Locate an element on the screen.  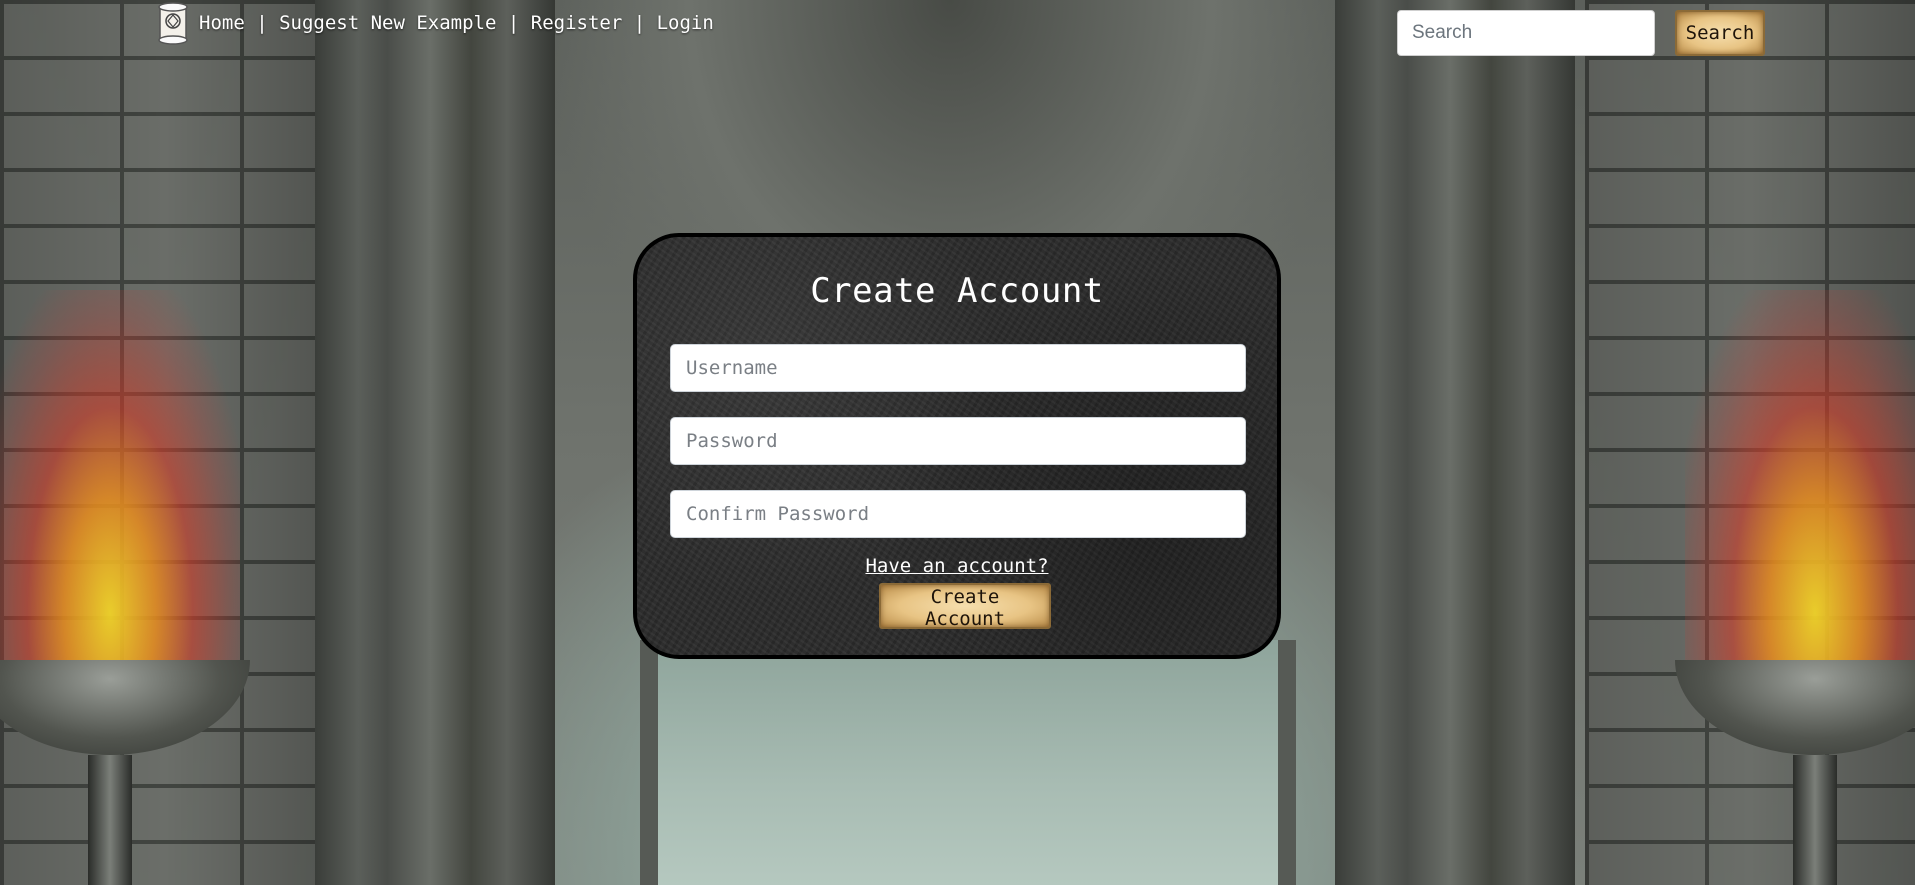
panel-title: Create Account is located at coordinates (957, 291).